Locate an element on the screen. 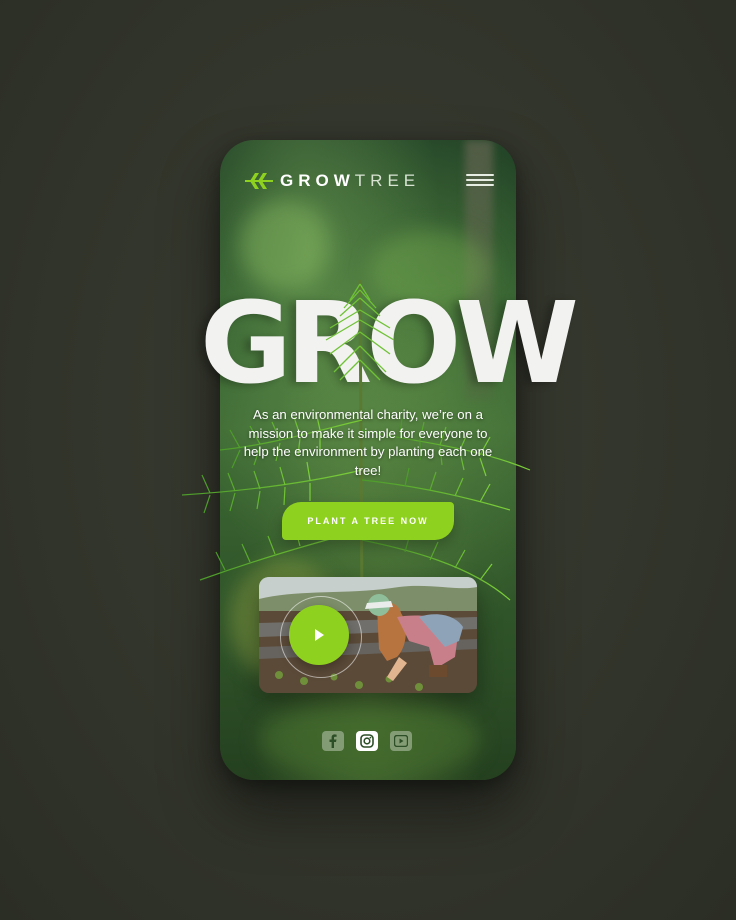  hamburger-menu-icon is located at coordinates (480, 181).